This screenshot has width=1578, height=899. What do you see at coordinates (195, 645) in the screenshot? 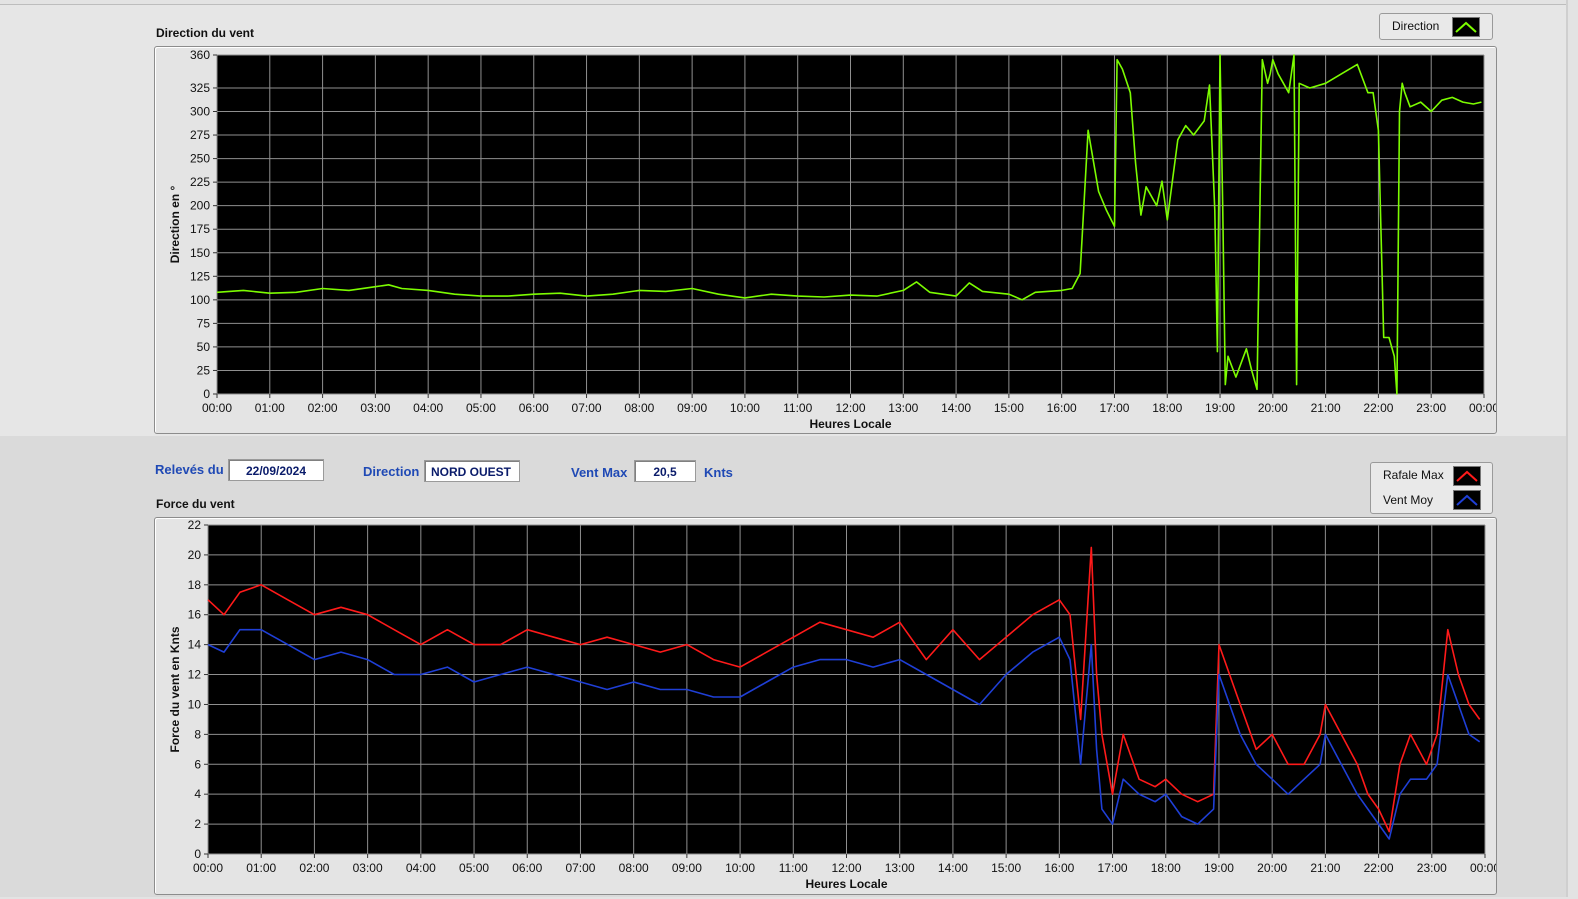
I see `y-tick-label: 14` at bounding box center [195, 645].